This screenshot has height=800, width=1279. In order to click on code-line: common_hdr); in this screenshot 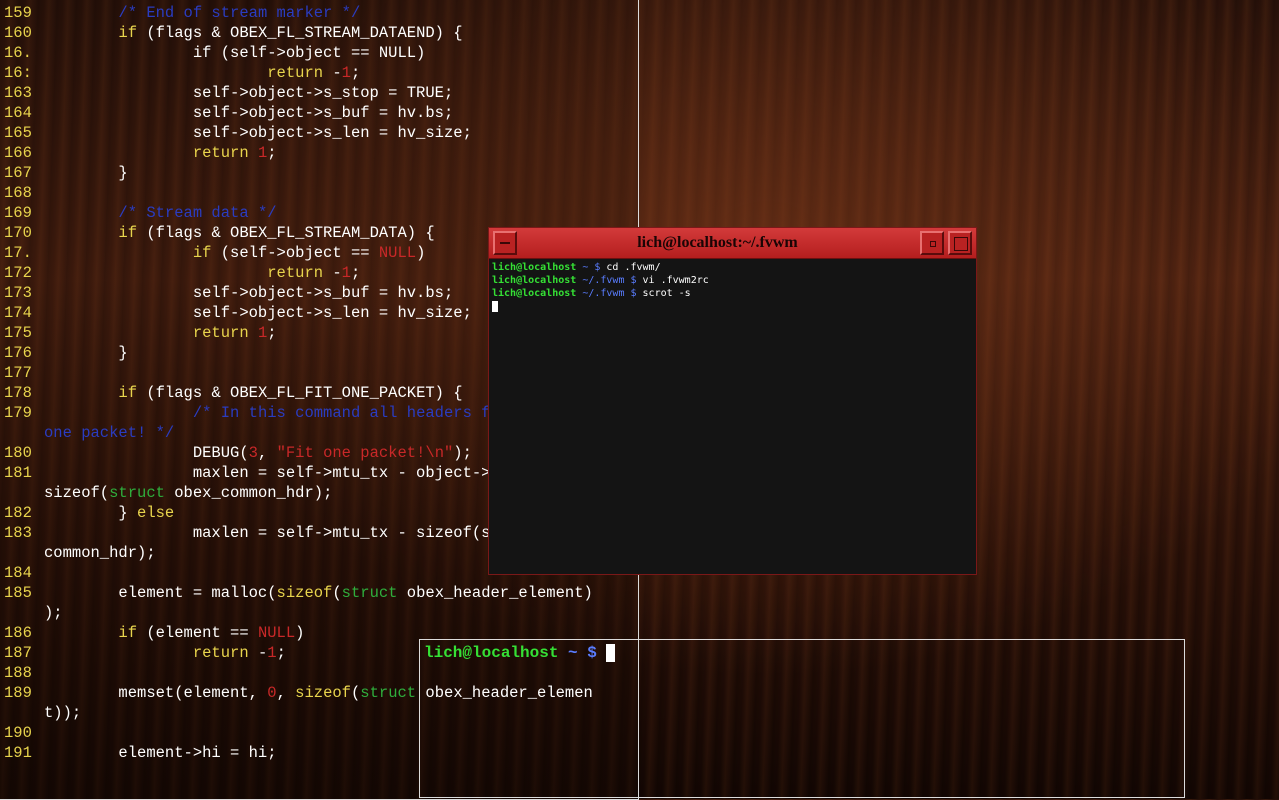, I will do `click(78, 553)`.